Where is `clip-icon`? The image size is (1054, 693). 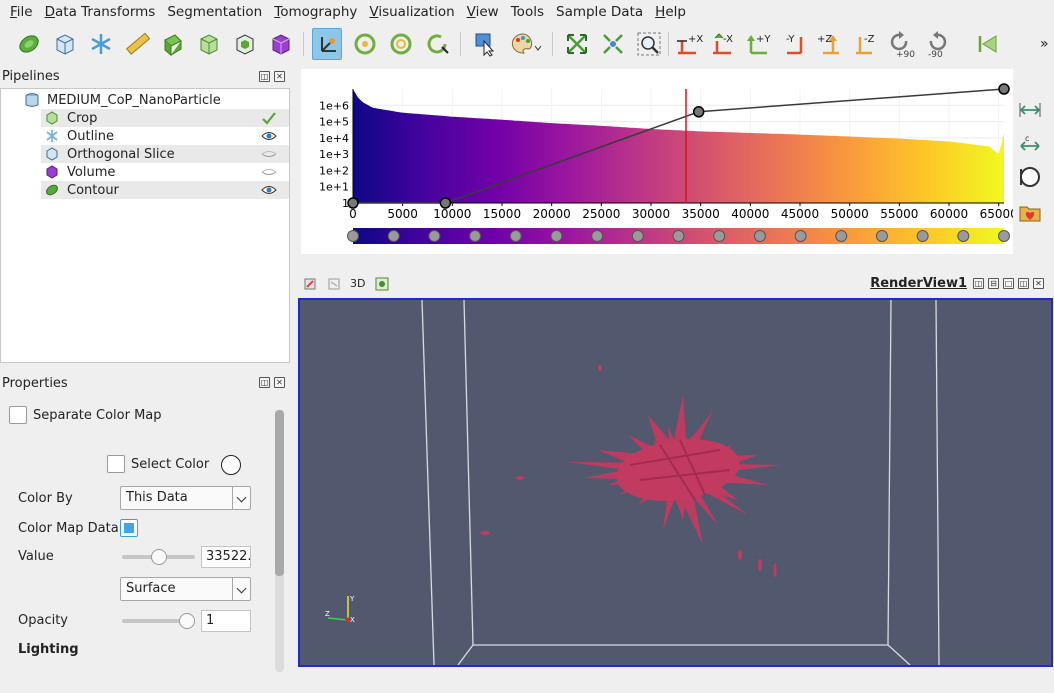
clip-icon is located at coordinates (173, 44).